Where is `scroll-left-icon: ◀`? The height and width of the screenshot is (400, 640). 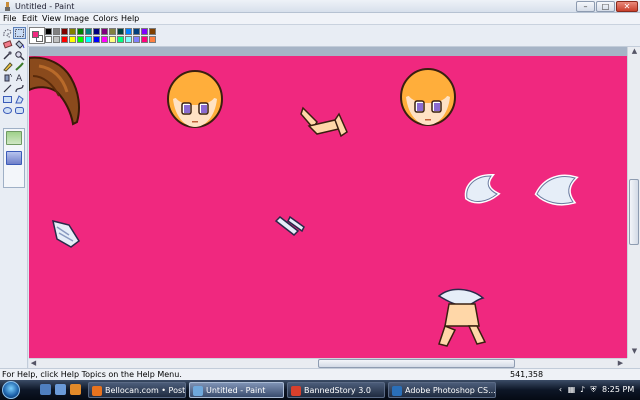
scroll-left-icon: ◀ is located at coordinates (33, 363).